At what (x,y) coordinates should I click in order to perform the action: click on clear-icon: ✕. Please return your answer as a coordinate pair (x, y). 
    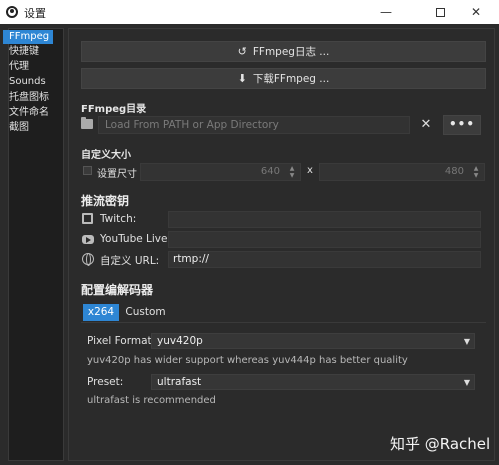
    Looking at the image, I should click on (426, 124).